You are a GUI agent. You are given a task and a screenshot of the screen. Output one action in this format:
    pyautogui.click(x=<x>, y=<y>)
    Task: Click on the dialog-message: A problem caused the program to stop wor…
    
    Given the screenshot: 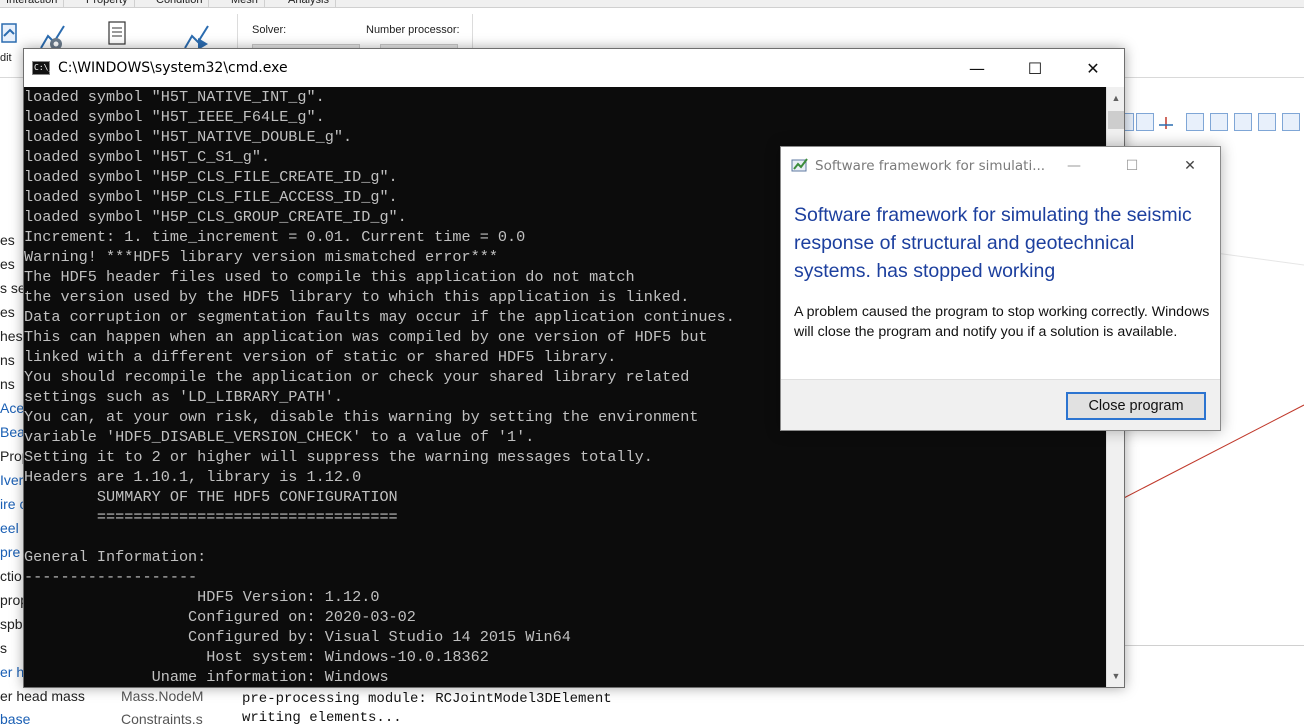 What is the action you would take?
    pyautogui.click(x=1002, y=322)
    